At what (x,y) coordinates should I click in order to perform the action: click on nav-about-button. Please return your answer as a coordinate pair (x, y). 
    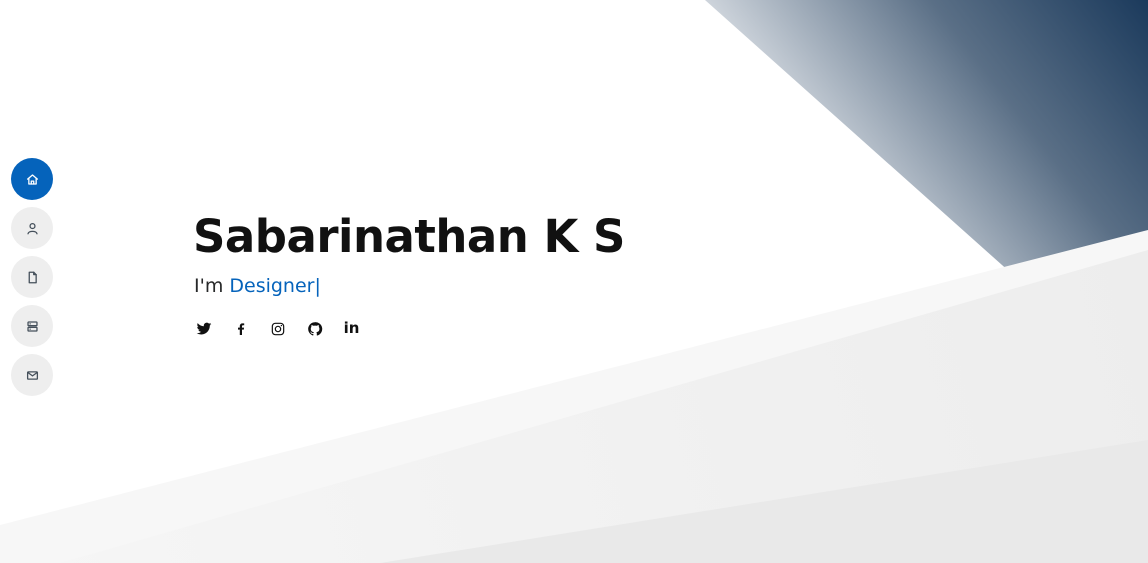
    Looking at the image, I should click on (32, 228).